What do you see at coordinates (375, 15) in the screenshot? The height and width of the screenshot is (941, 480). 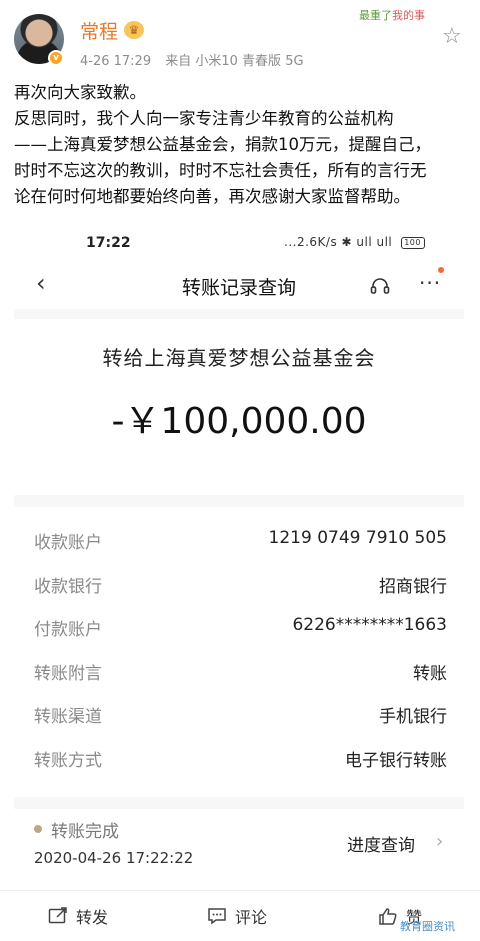 I see `sticker-text-a: 最重了` at bounding box center [375, 15].